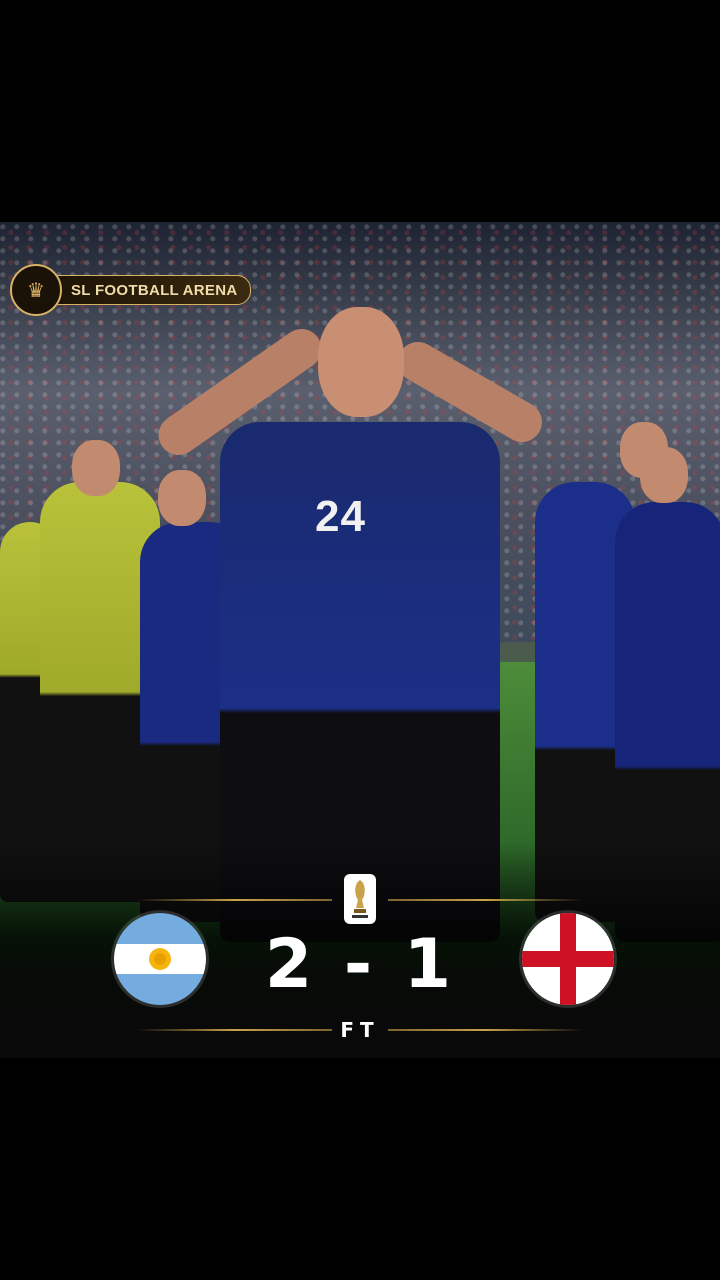 This screenshot has width=720, height=1280. Describe the element at coordinates (234, 1030) in the screenshot. I see `divider-bottom-left` at that location.